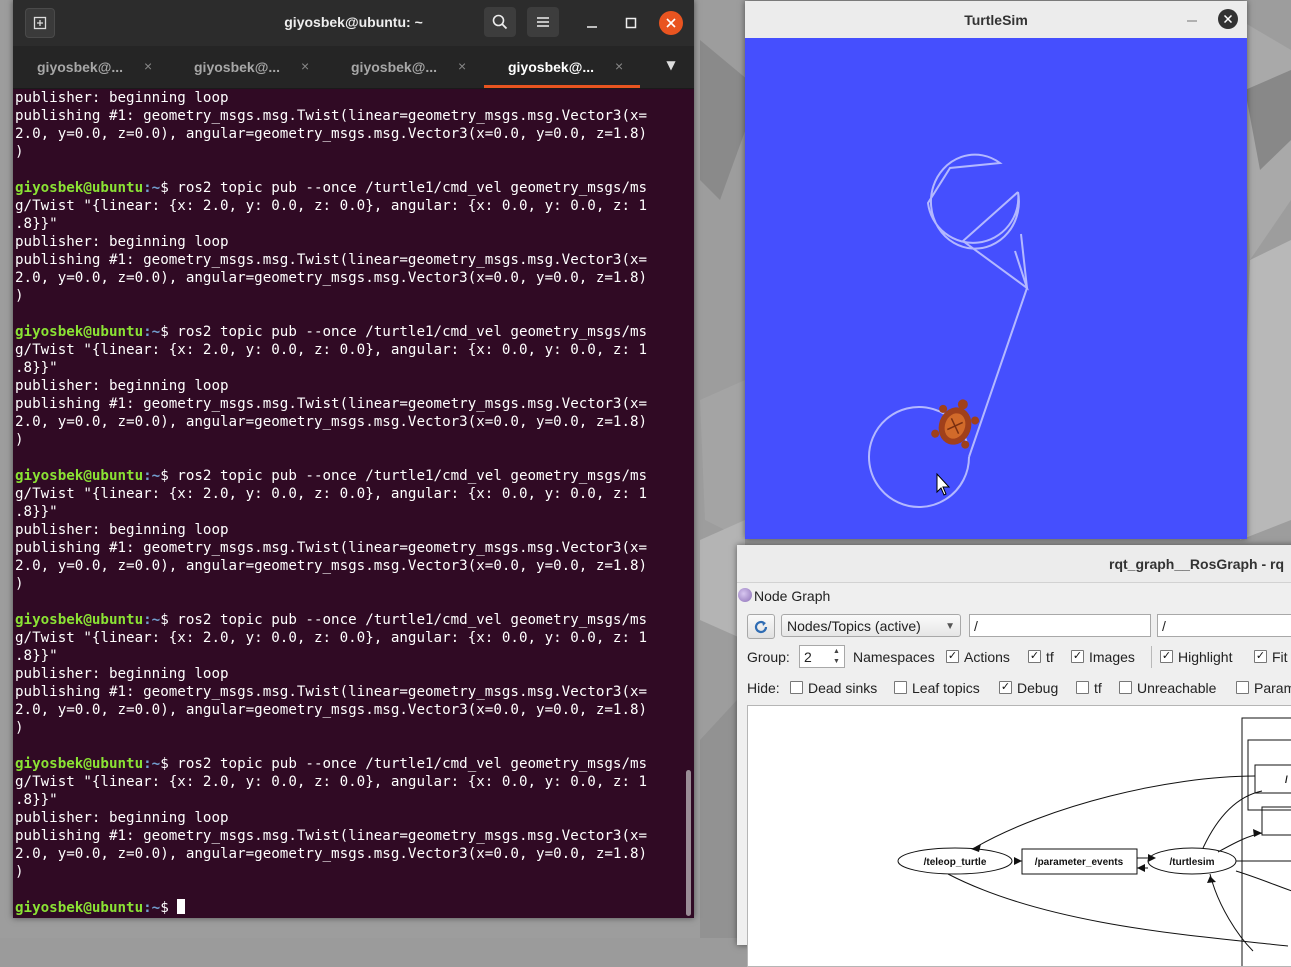  I want to click on refresh-button, so click(761, 626).